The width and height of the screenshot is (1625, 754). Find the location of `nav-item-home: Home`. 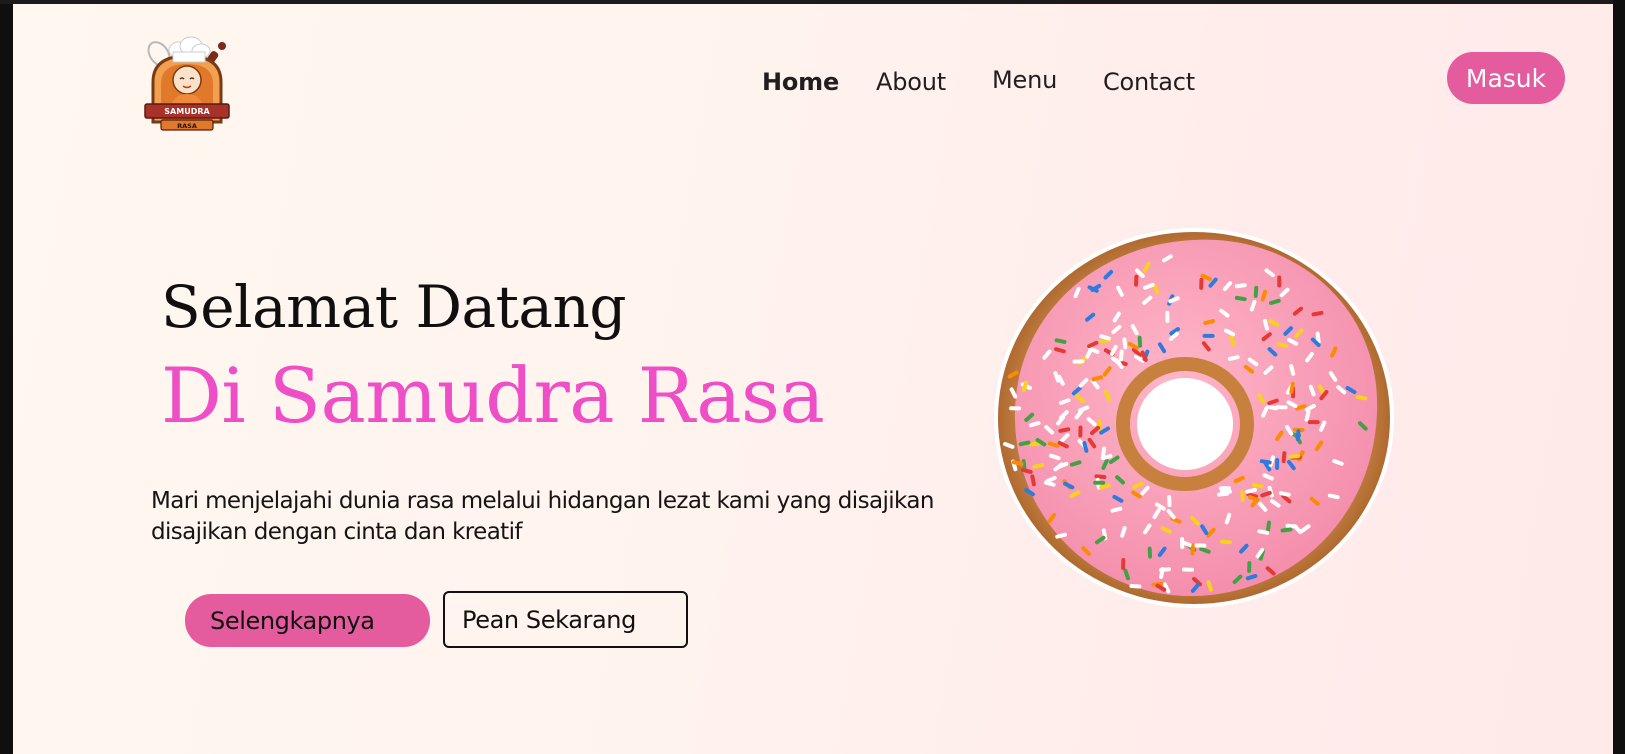

nav-item-home: Home is located at coordinates (800, 82).